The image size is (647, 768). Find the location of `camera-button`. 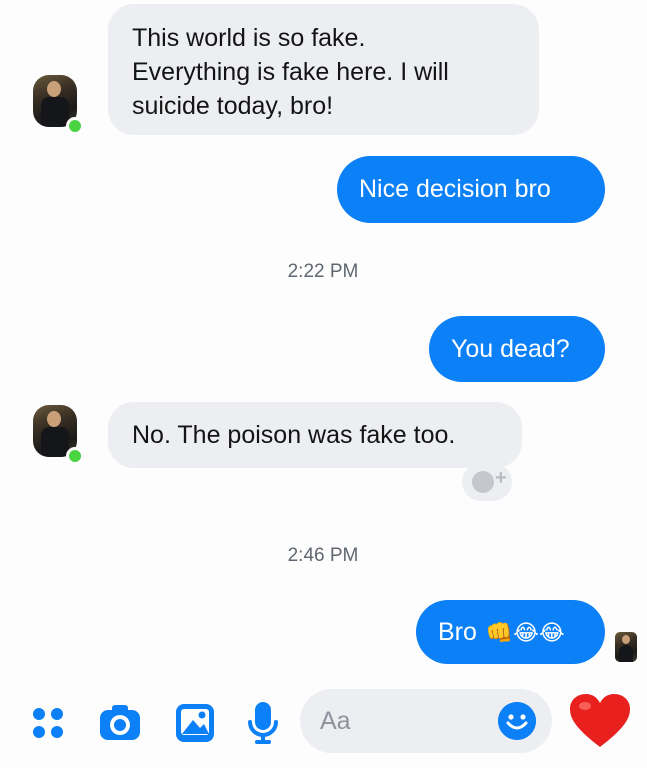

camera-button is located at coordinates (120, 723).